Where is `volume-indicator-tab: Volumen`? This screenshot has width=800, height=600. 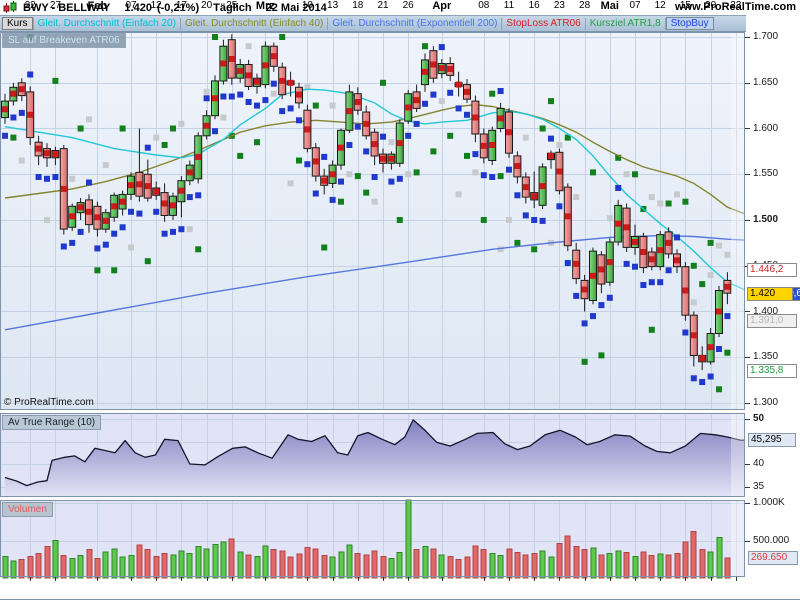 volume-indicator-tab: Volumen is located at coordinates (27, 509).